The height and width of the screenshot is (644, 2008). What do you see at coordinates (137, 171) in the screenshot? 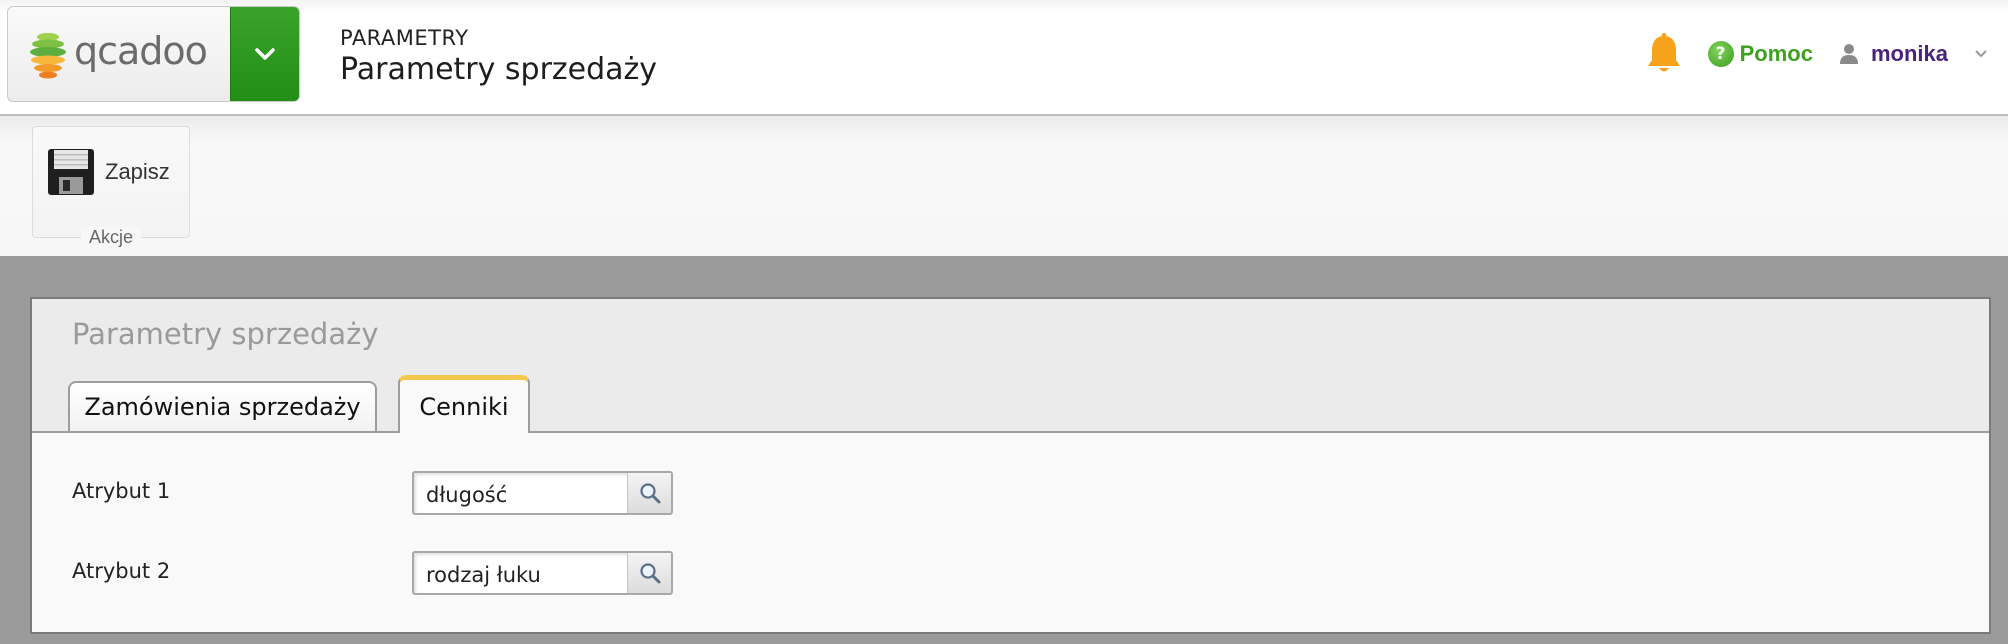
I see `save-label: Zapisz` at bounding box center [137, 171].